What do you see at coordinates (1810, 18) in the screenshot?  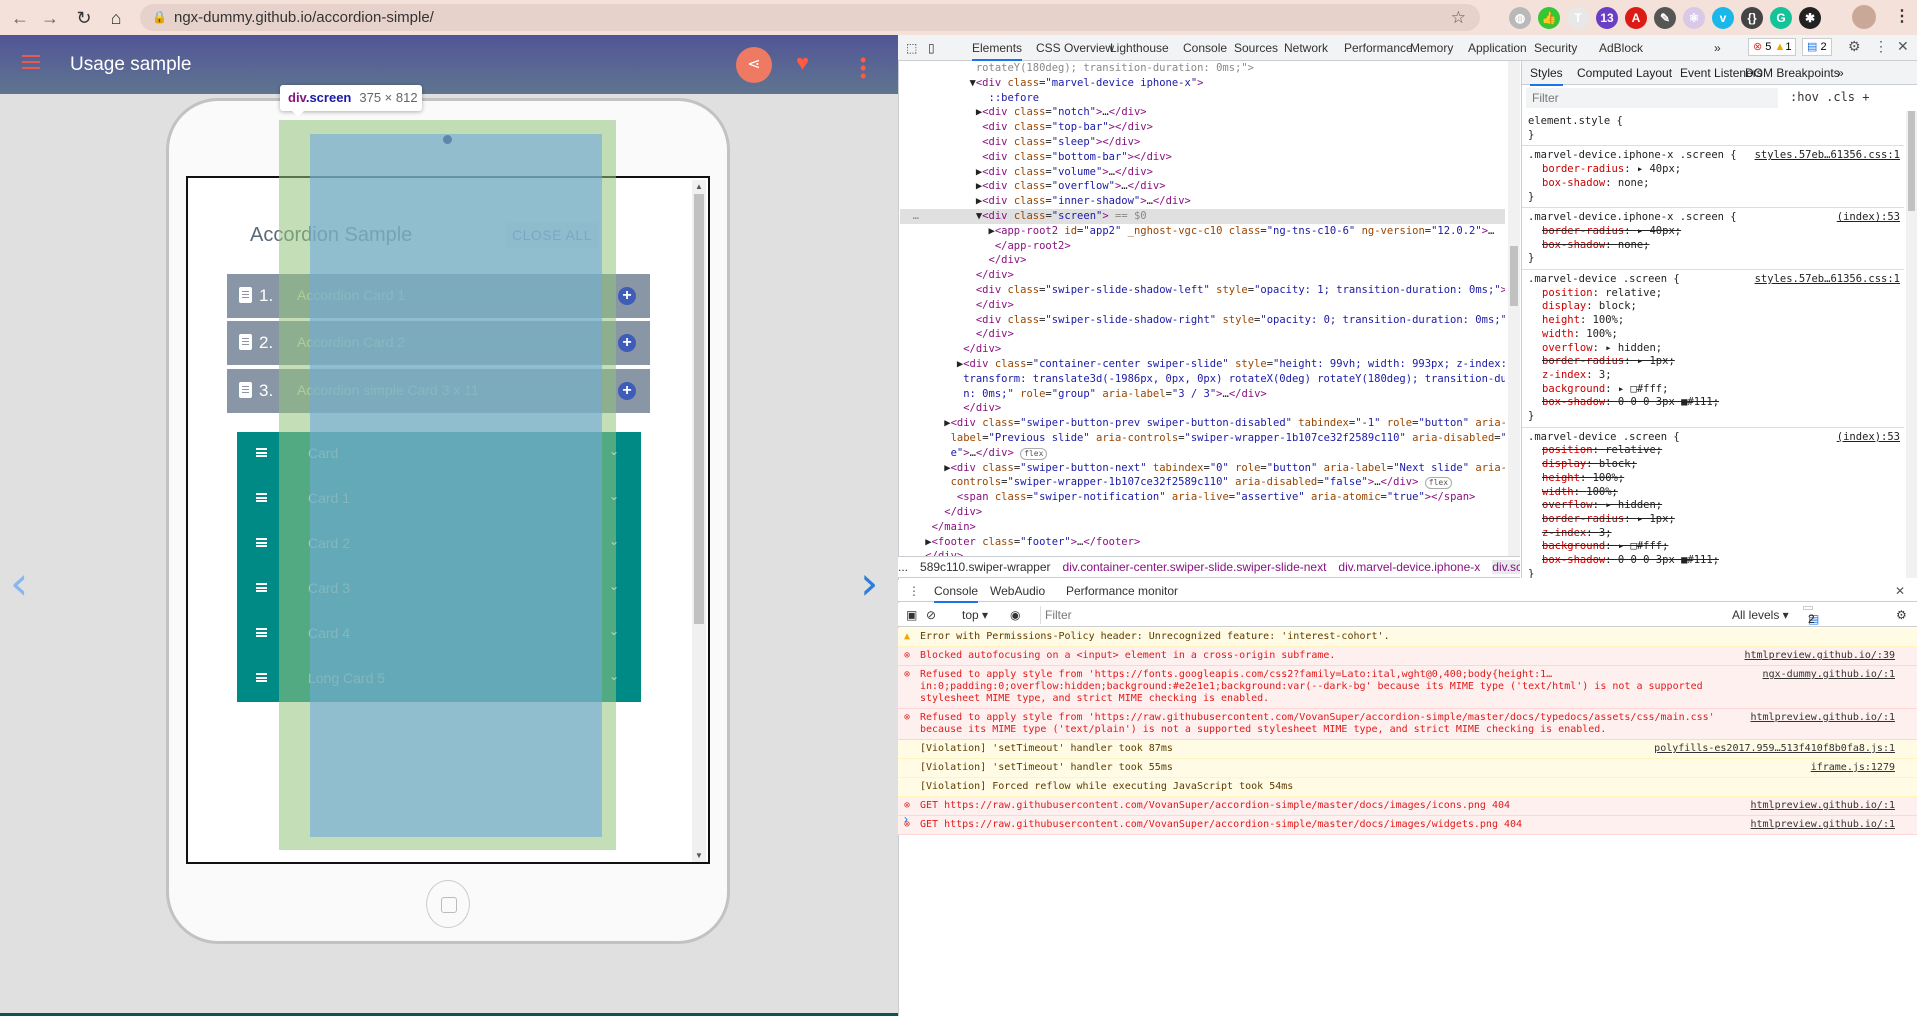 I see `puzzle-extension-icon: ✱` at bounding box center [1810, 18].